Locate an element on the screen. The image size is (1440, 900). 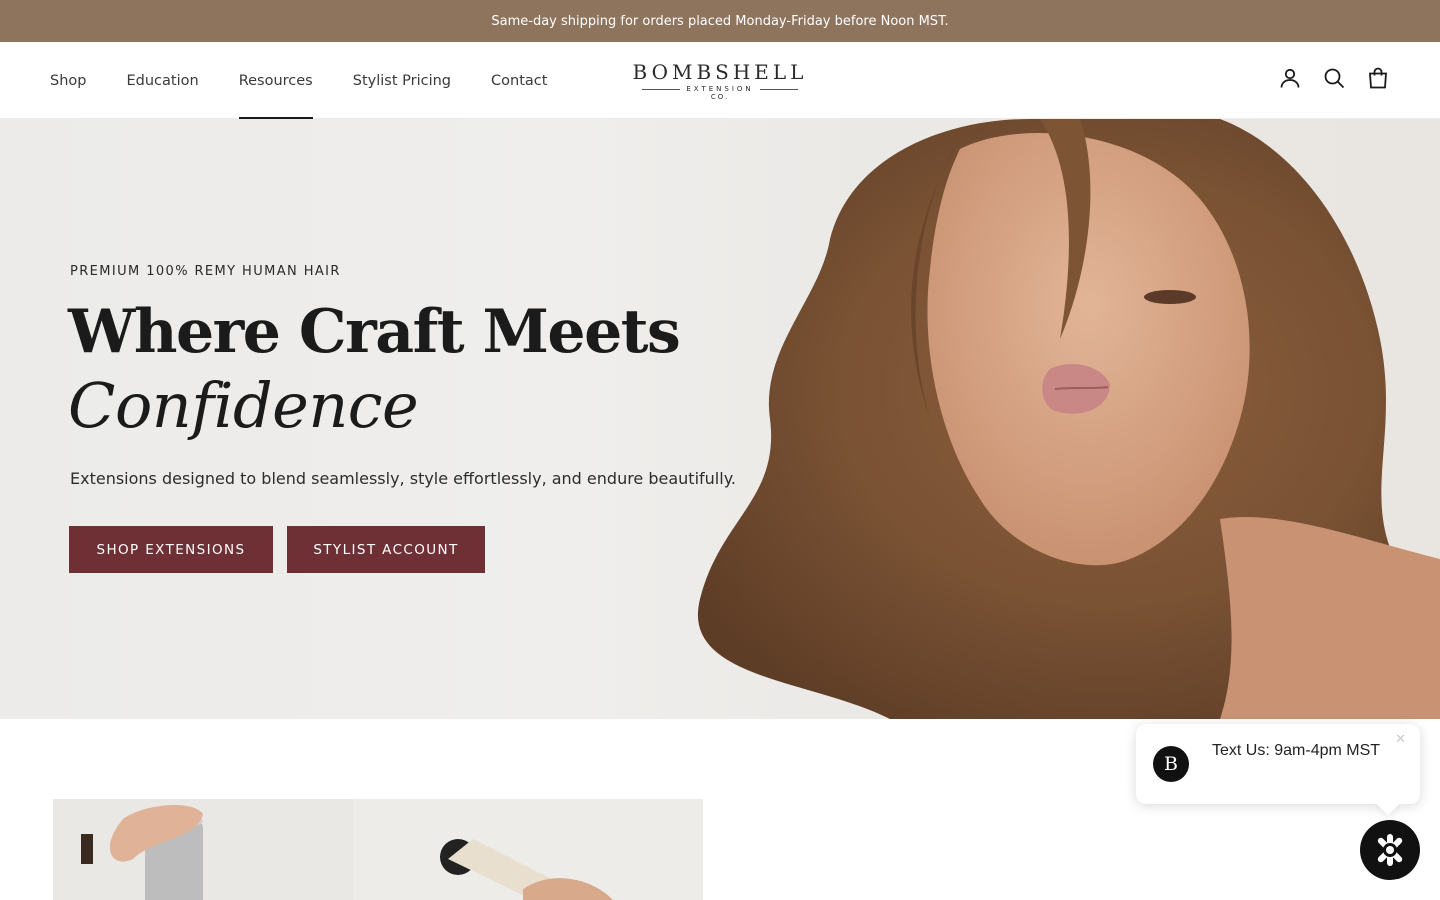
stylist-account-button: STYLIST ACCOUNT is located at coordinates (386, 549).